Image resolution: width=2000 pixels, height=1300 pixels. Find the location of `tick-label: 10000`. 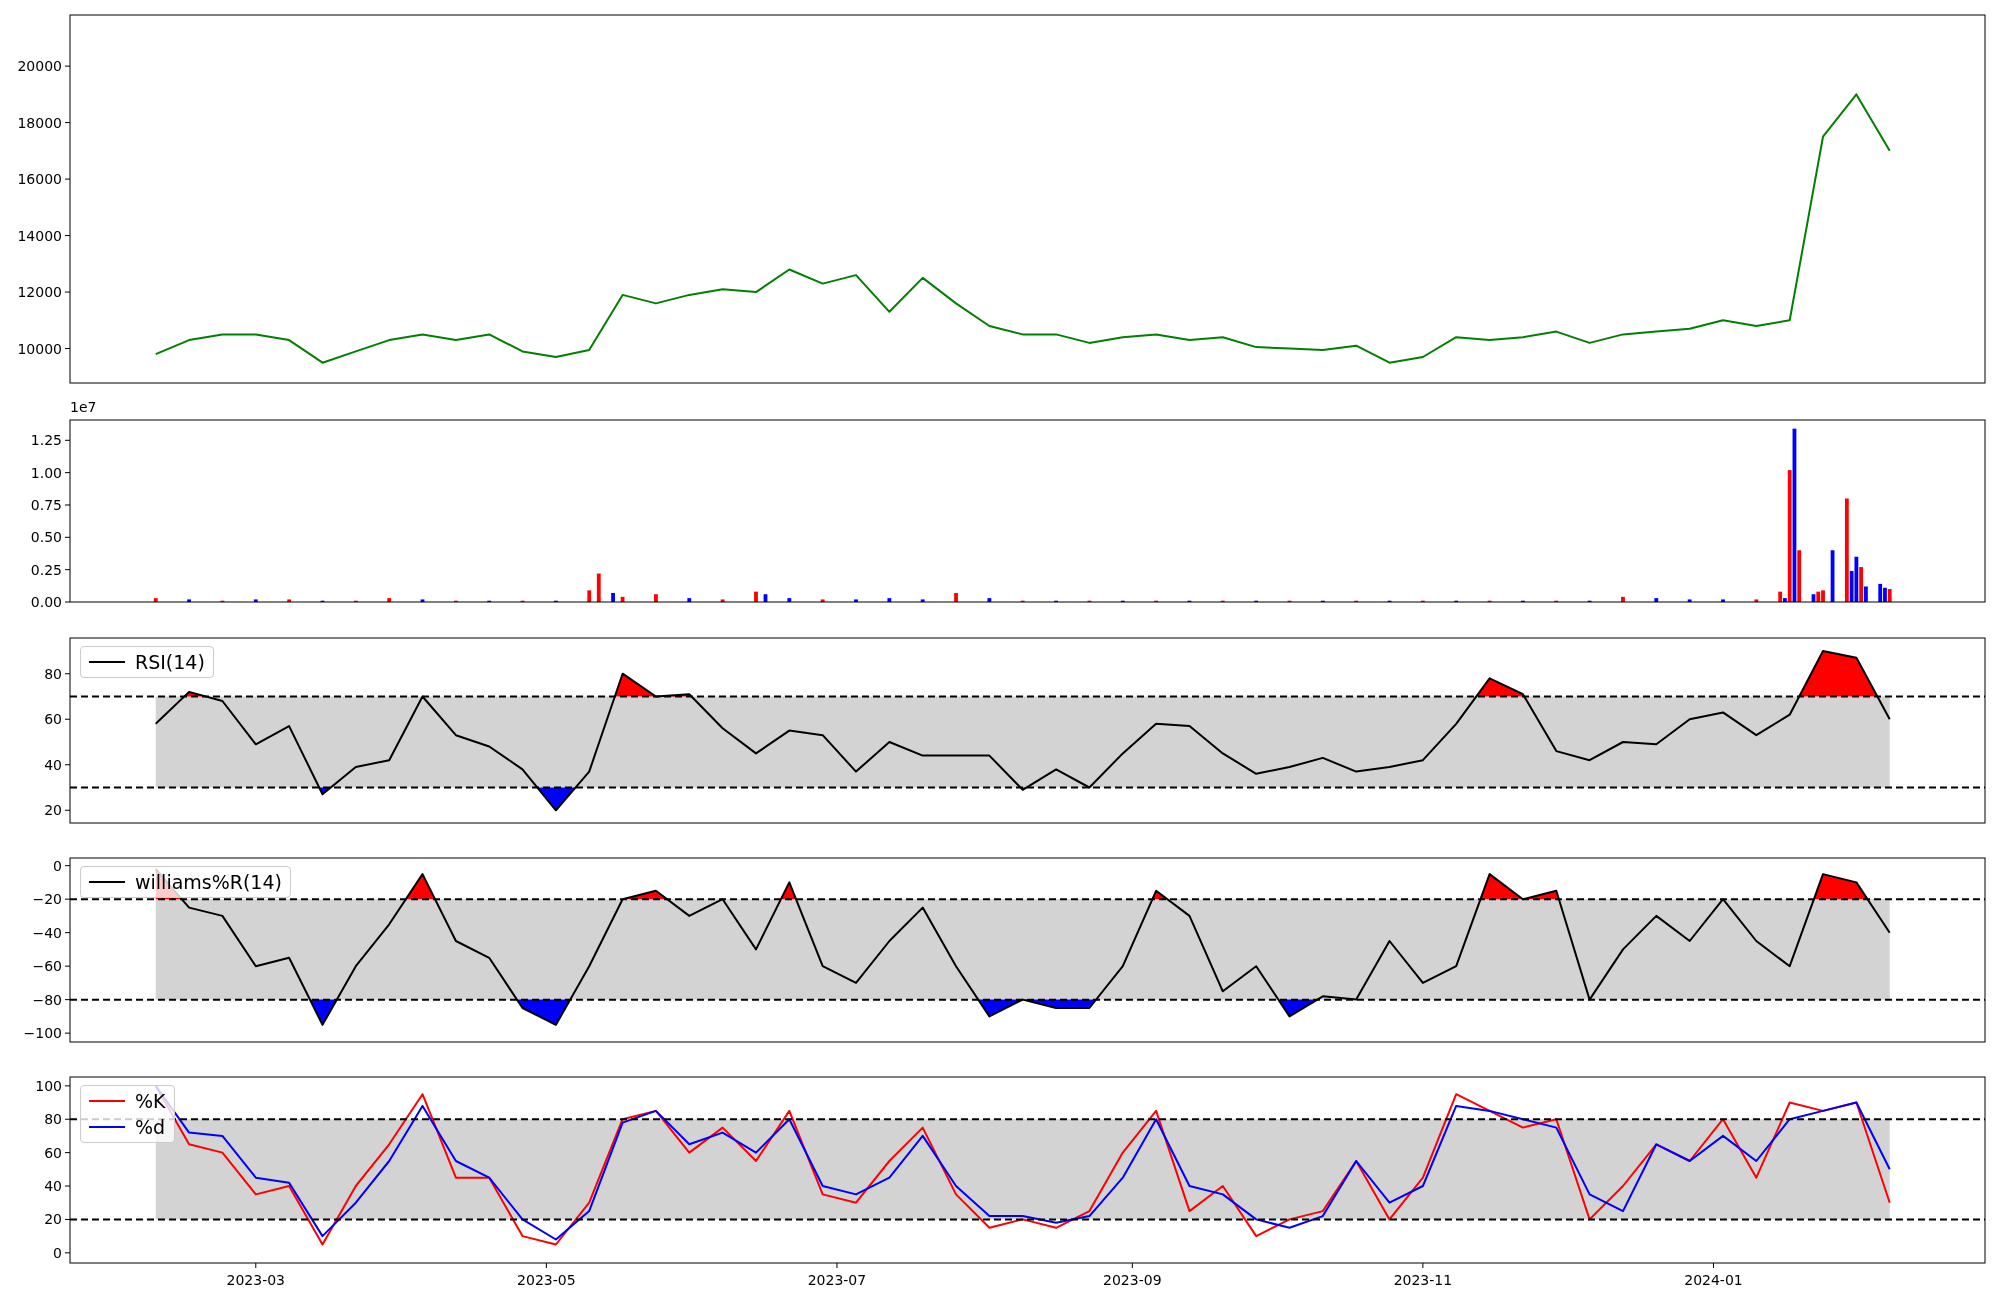

tick-label: 10000 is located at coordinates (39, 348).